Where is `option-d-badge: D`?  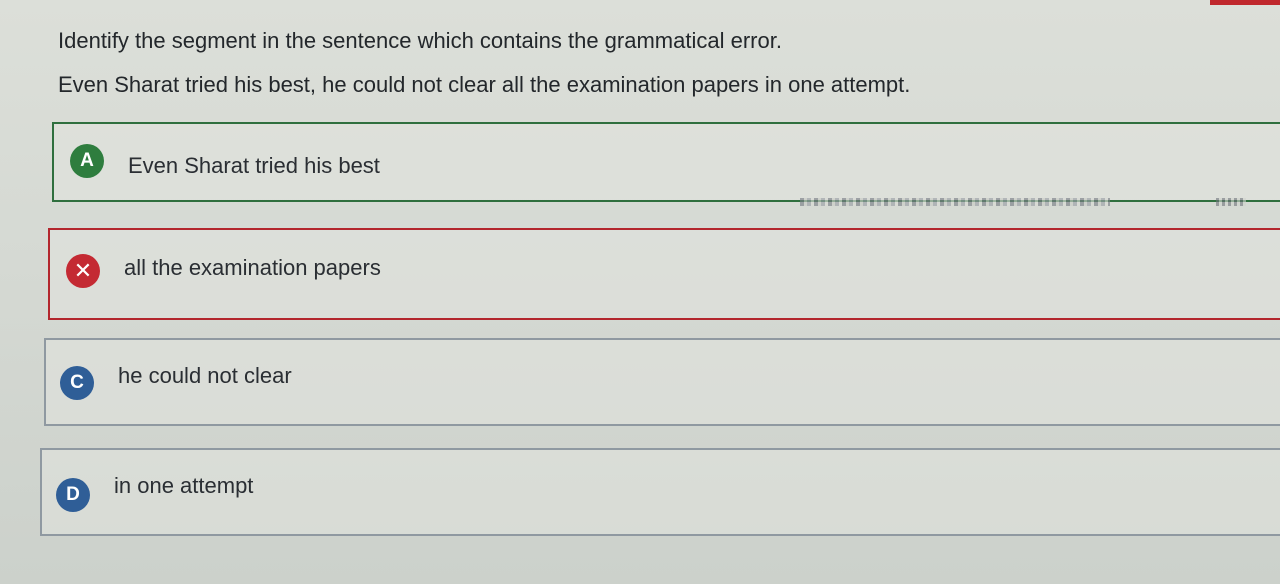
option-d-badge: D is located at coordinates (73, 495).